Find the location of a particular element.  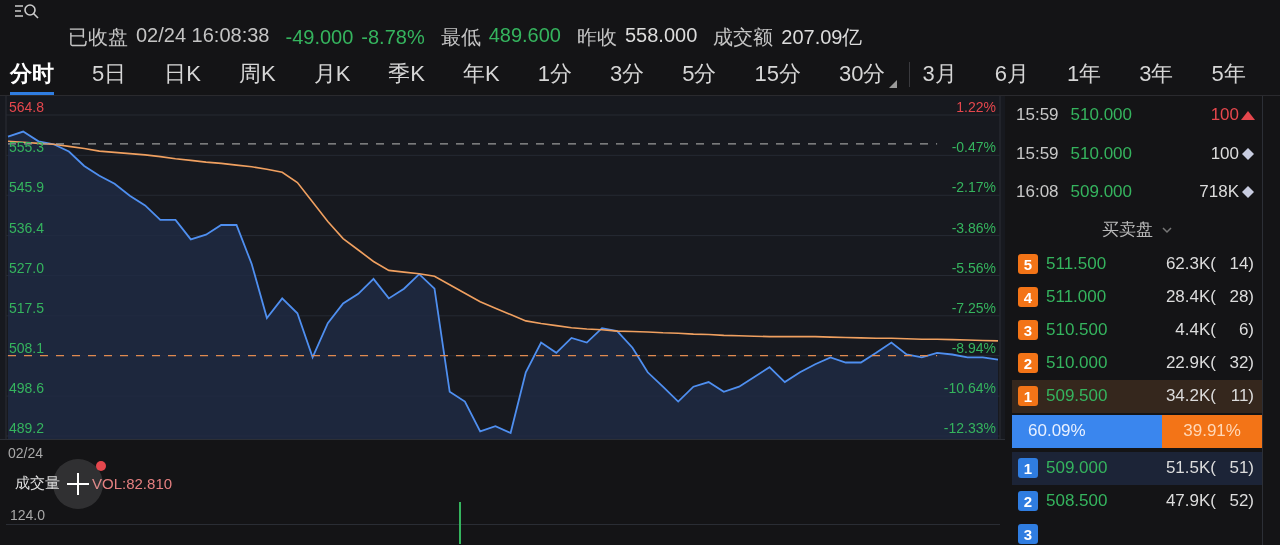

period-tab: 15分 is located at coordinates (777, 75).